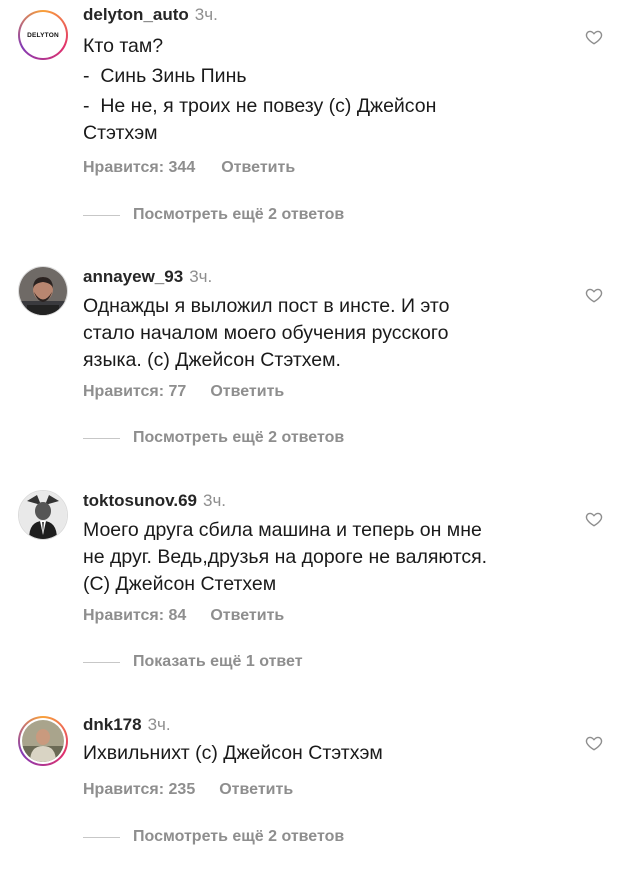 The height and width of the screenshot is (883, 640). What do you see at coordinates (266, 306) in the screenshot?
I see `comment-line: Однажды я выложил пост в инсте. И это` at bounding box center [266, 306].